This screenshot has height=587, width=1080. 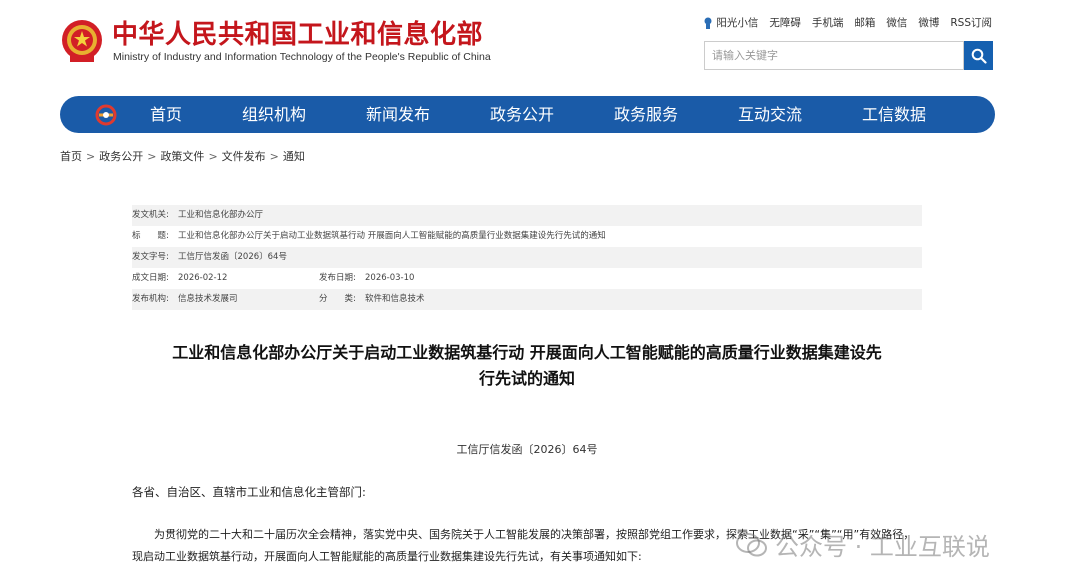 What do you see at coordinates (208, 299) in the screenshot?
I see `meta-value: 信息技术发展司` at bounding box center [208, 299].